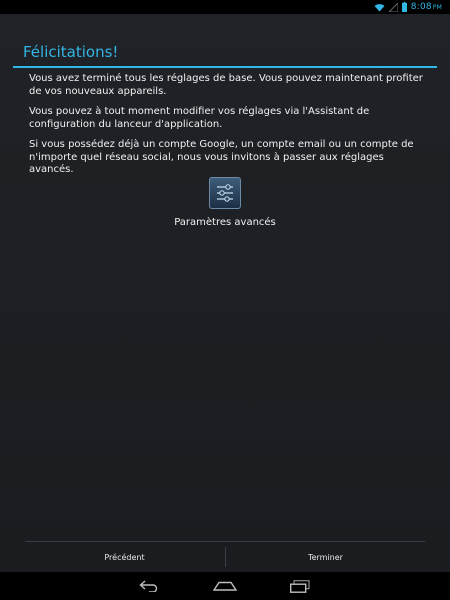 The height and width of the screenshot is (600, 450). What do you see at coordinates (225, 67) in the screenshot?
I see `title-divider` at bounding box center [225, 67].